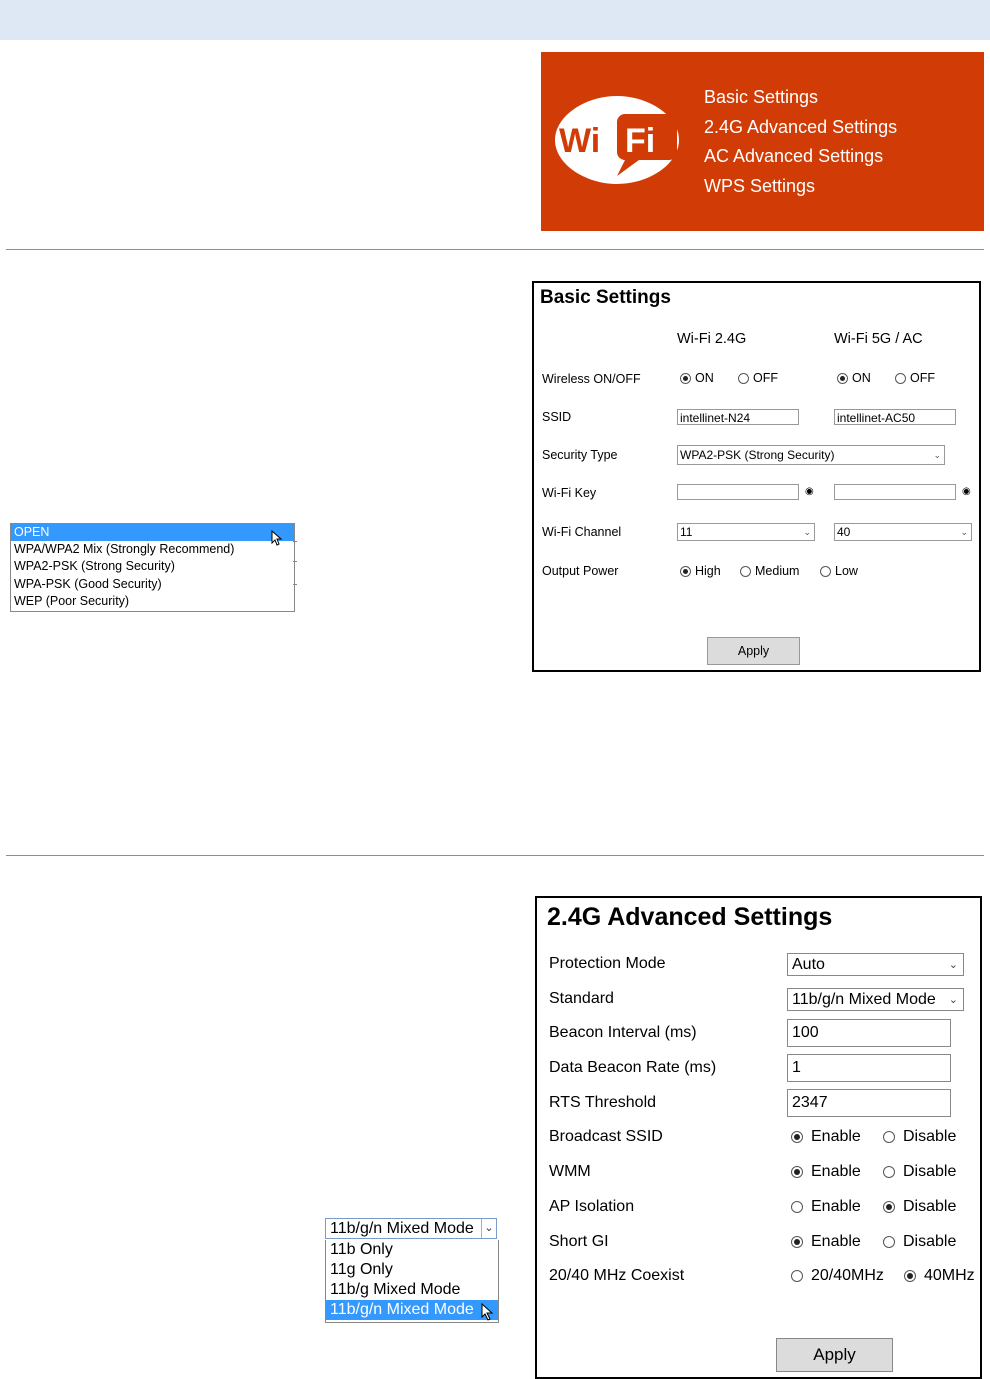 The width and height of the screenshot is (990, 1379). Describe the element at coordinates (854, 378) in the screenshot. I see `wireless-5g-on: ON` at that location.